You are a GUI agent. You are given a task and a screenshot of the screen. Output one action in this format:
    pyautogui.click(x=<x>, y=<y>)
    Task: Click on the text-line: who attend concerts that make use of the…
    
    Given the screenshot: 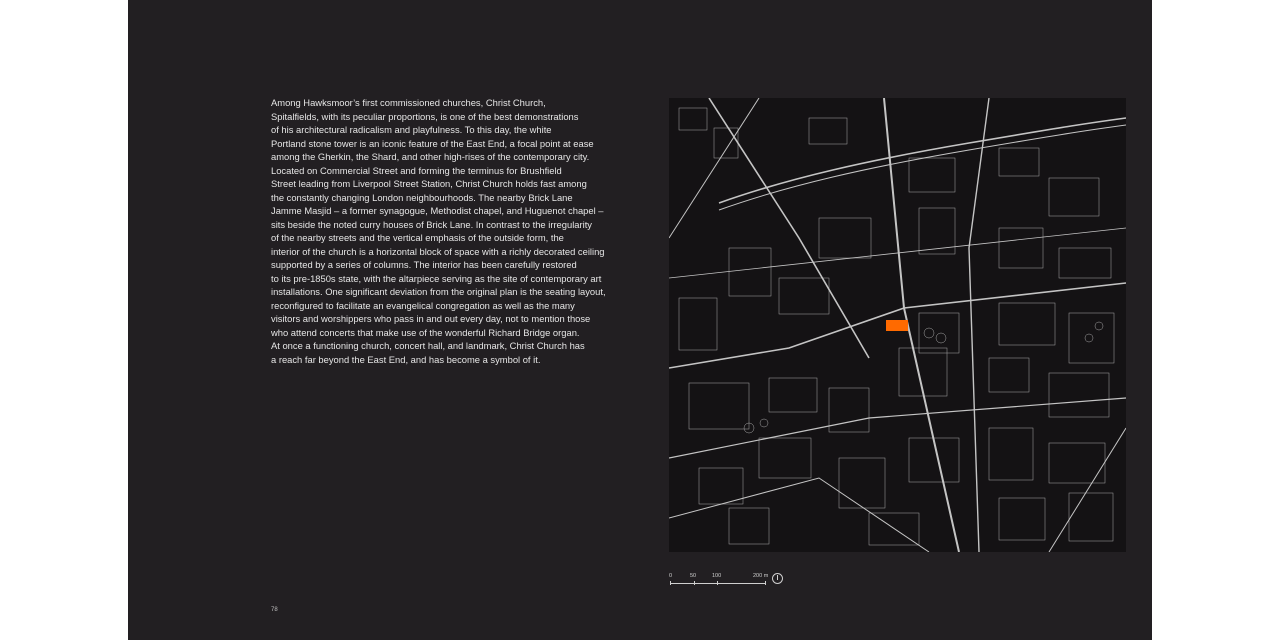 What is the action you would take?
    pyautogui.click(x=425, y=332)
    